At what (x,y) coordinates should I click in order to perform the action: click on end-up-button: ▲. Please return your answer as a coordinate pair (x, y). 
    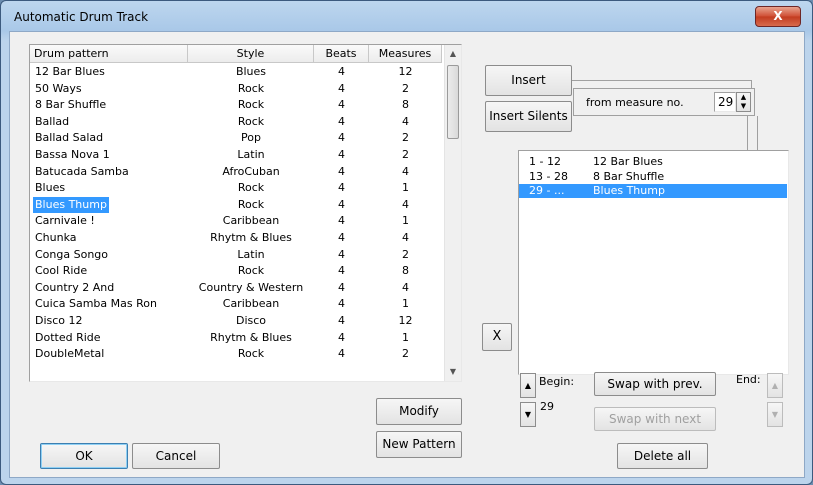
    Looking at the image, I should click on (775, 385).